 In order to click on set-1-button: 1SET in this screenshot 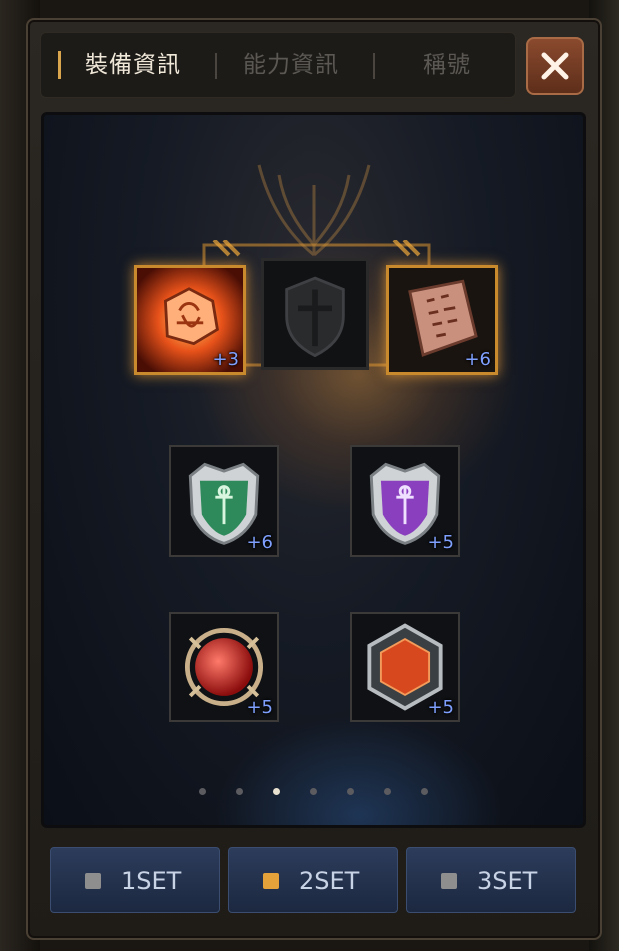, I will do `click(135, 880)`.